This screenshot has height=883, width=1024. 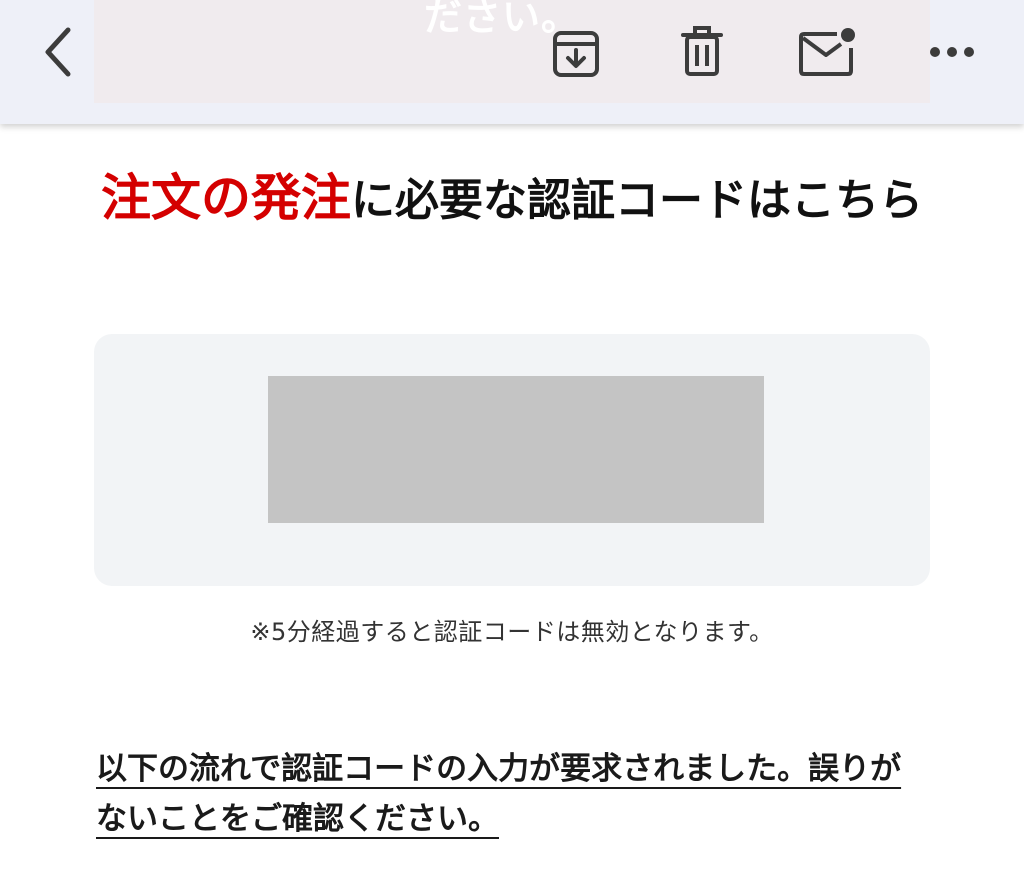 What do you see at coordinates (511, 794) in the screenshot?
I see `flow-description-link: 以下の流れで認証コードの入力が要求されました。誤りがないことをご確認ください。` at bounding box center [511, 794].